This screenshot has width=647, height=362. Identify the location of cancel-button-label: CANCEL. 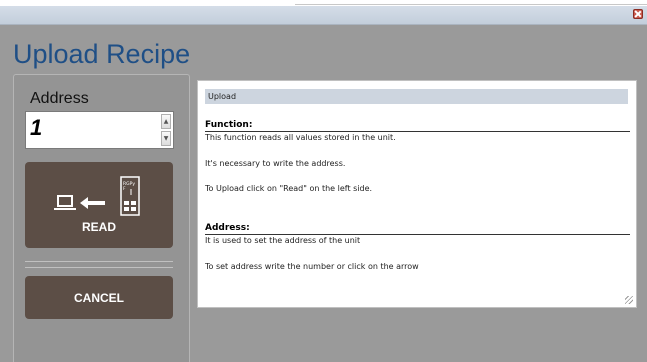
(99, 298).